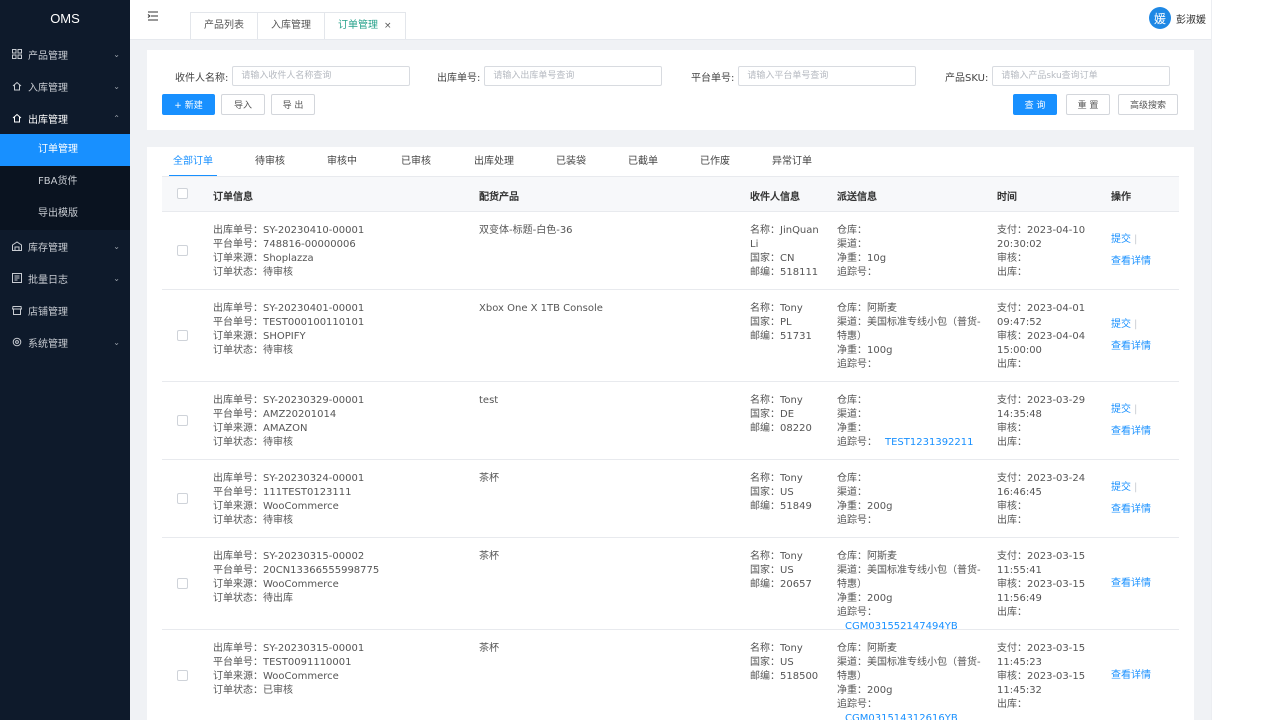  What do you see at coordinates (293, 104) in the screenshot?
I see `export-button: 导 出` at bounding box center [293, 104].